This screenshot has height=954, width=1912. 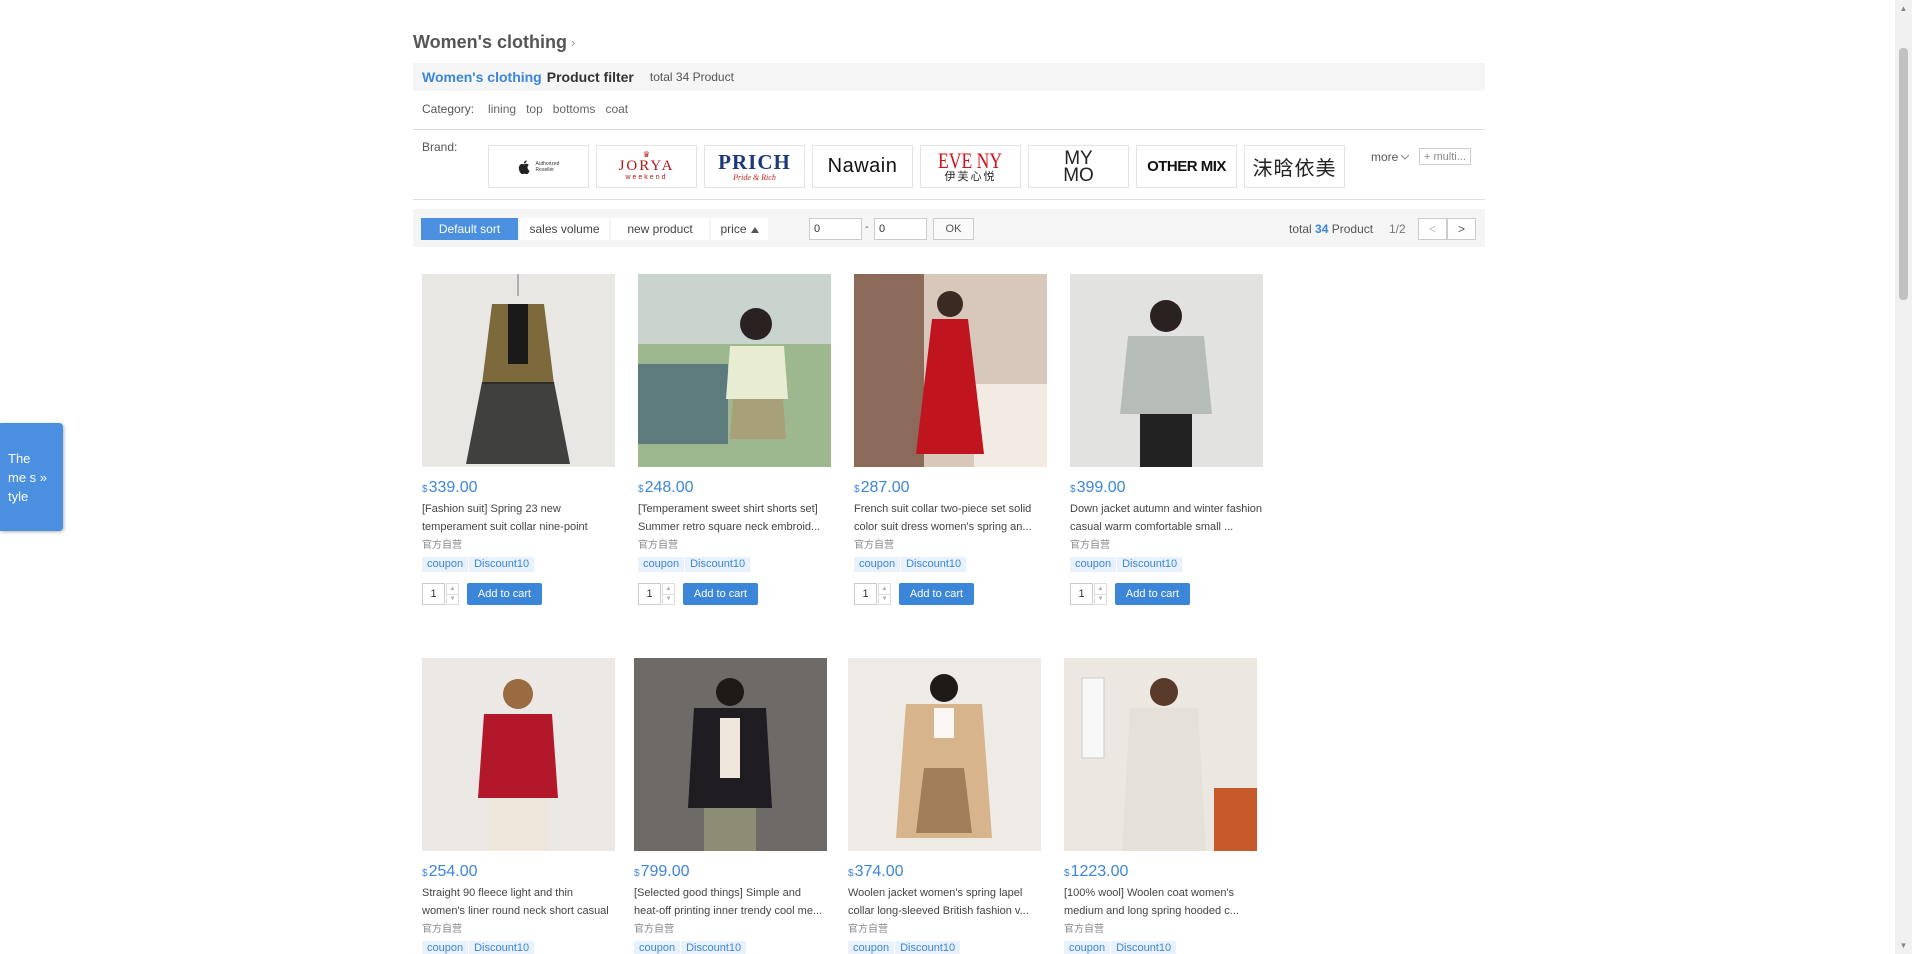 I want to click on brand-line1: 沫晗依美, so click(x=1294, y=169).